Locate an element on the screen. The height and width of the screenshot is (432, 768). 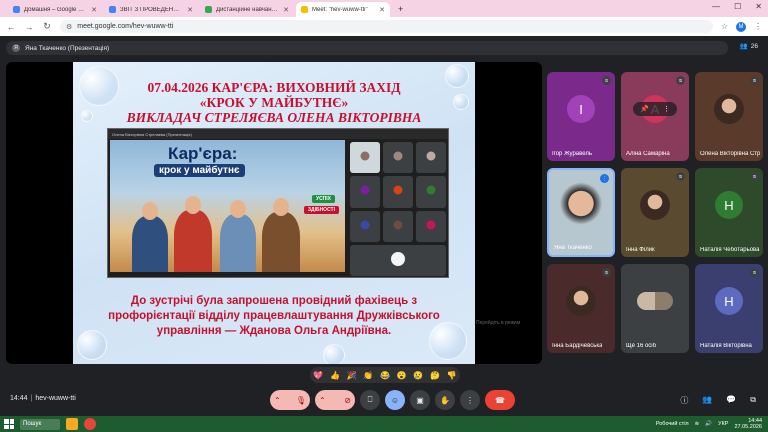
chat-icon: 💬 is located at coordinates (731, 400).